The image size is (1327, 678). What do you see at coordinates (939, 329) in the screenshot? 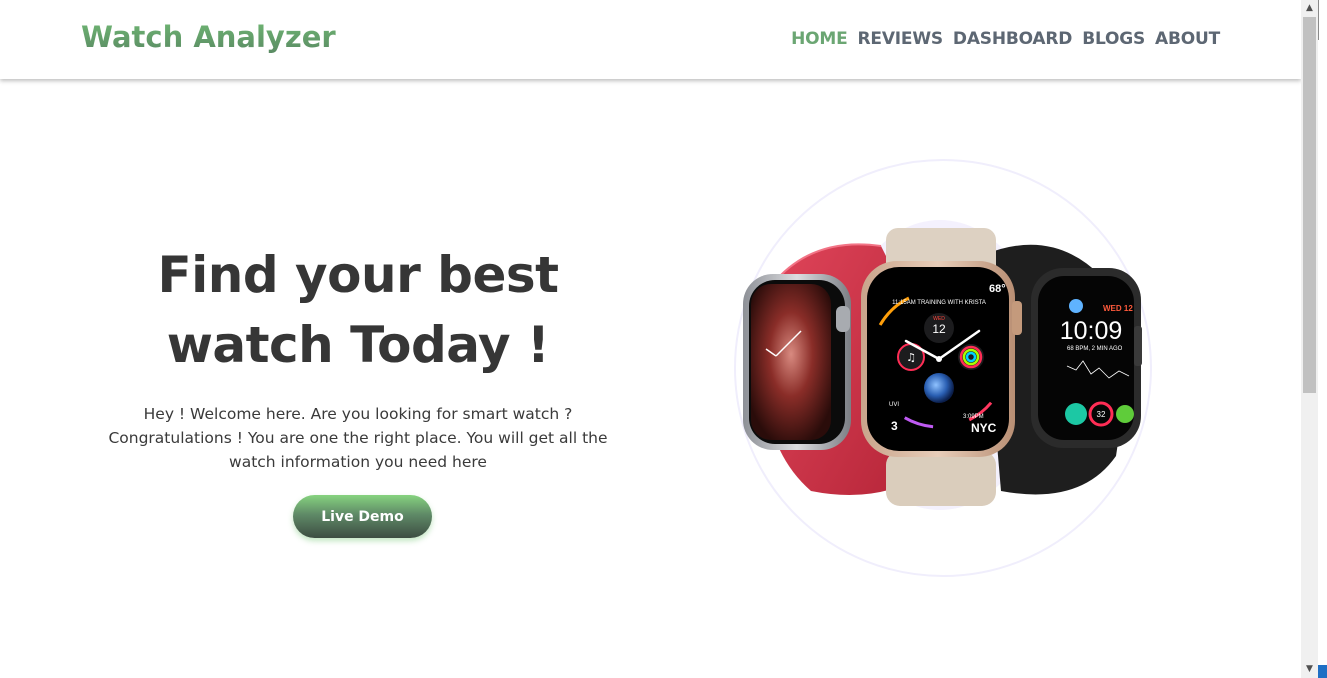
I see `center-watch-date: 12` at bounding box center [939, 329].